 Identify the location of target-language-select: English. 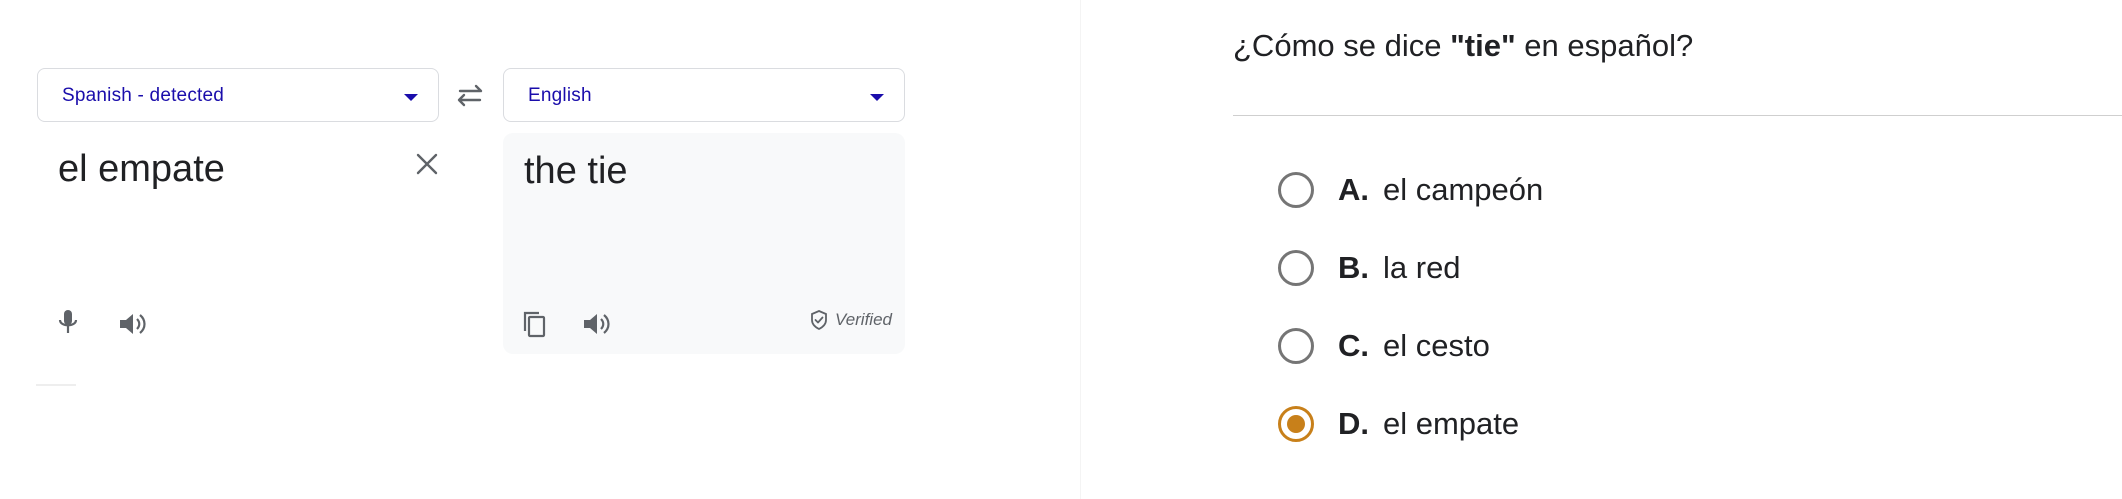
(704, 95).